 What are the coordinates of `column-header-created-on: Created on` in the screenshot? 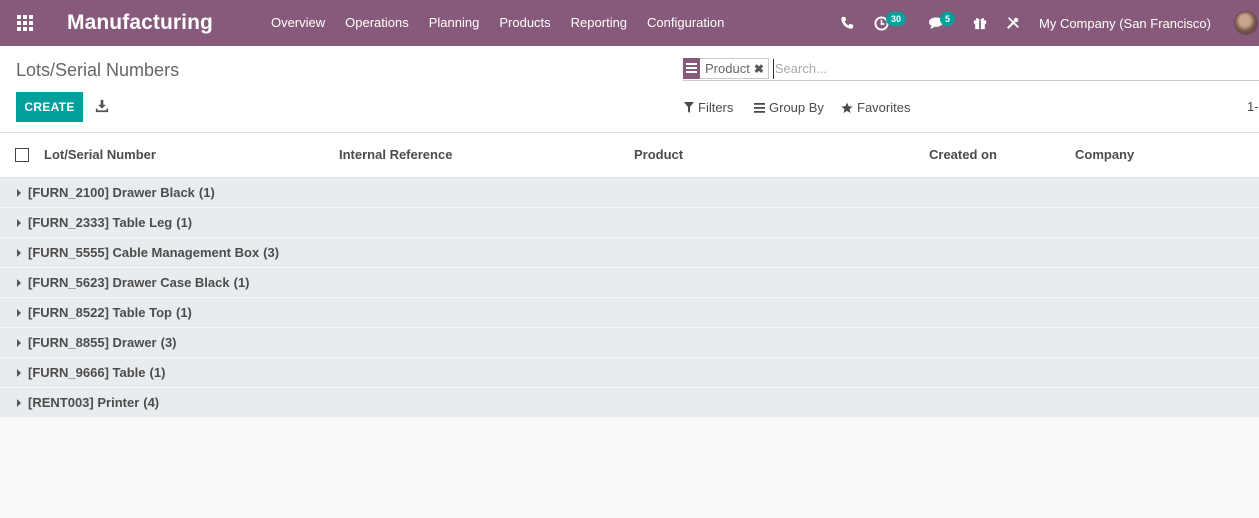 It's located at (963, 154).